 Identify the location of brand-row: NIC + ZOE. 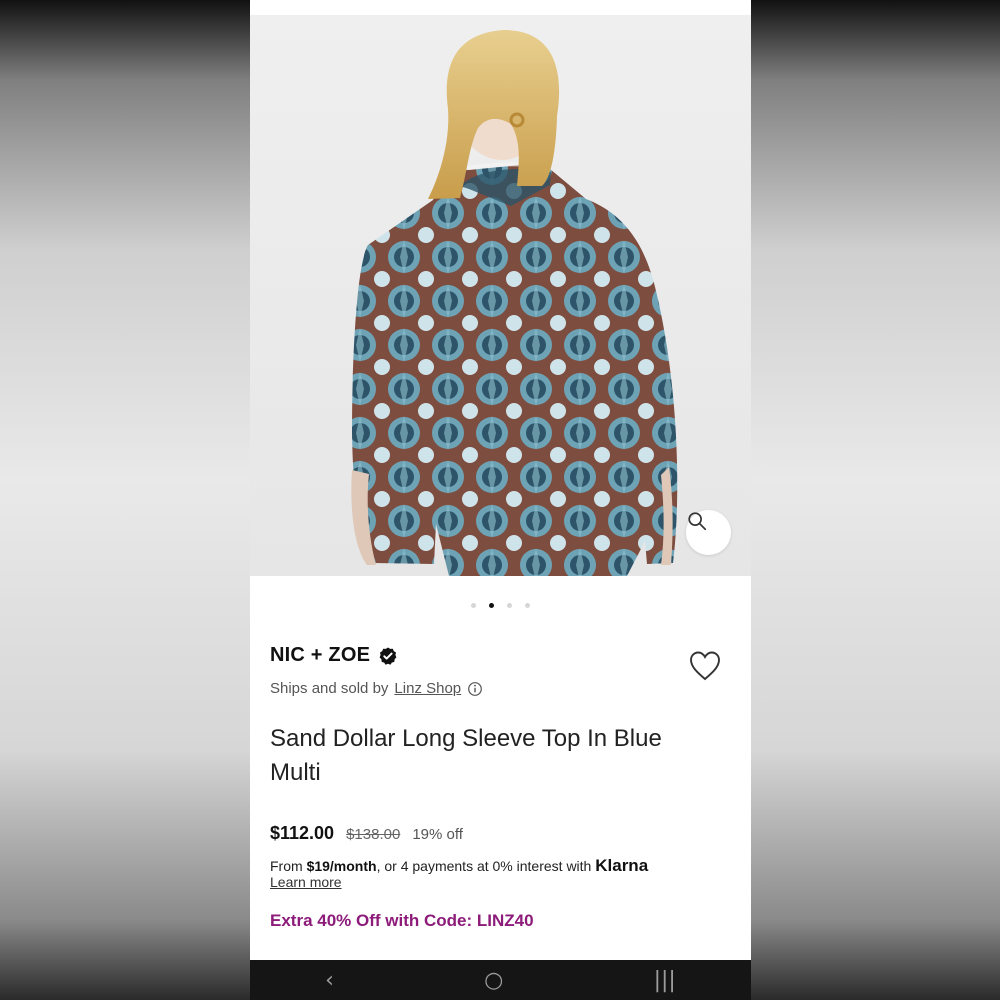
(334, 655).